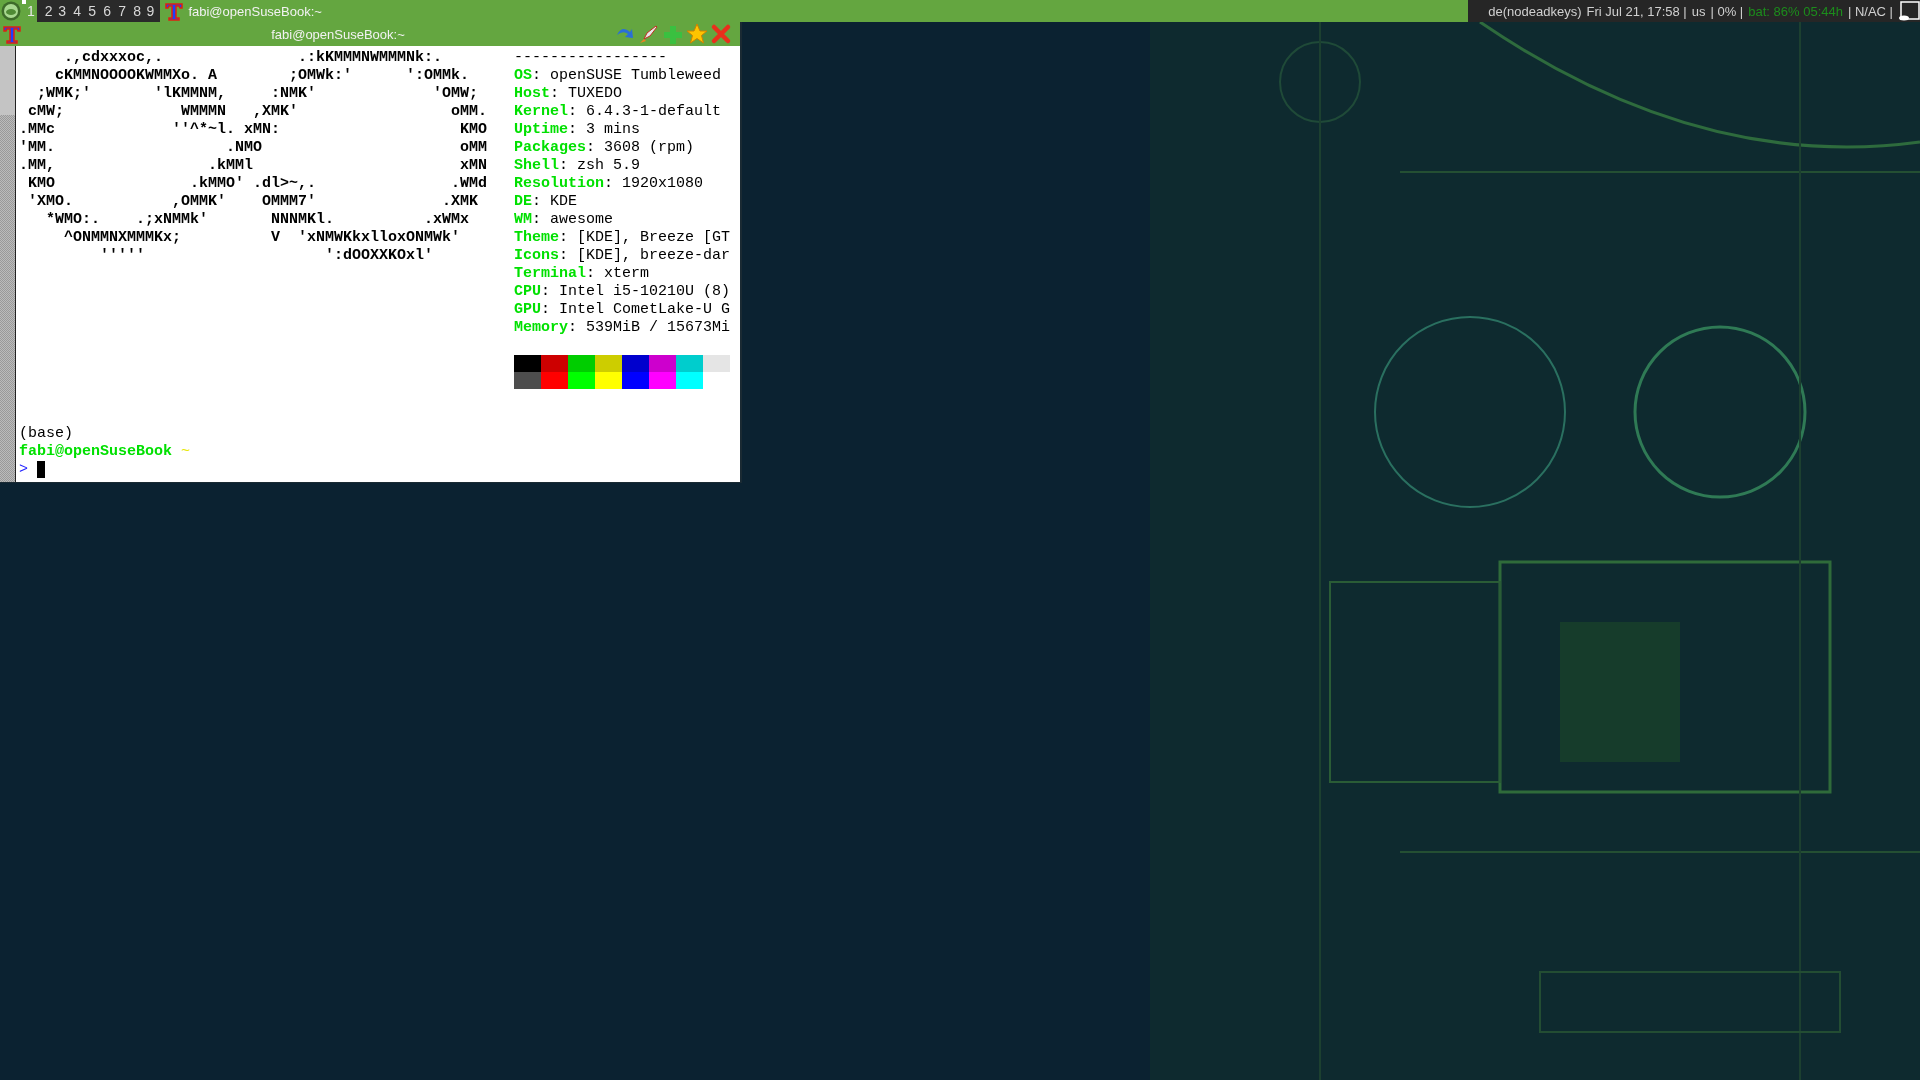  What do you see at coordinates (636, 291) in the screenshot?
I see `info-value: : Intel i5-10210U (8)` at bounding box center [636, 291].